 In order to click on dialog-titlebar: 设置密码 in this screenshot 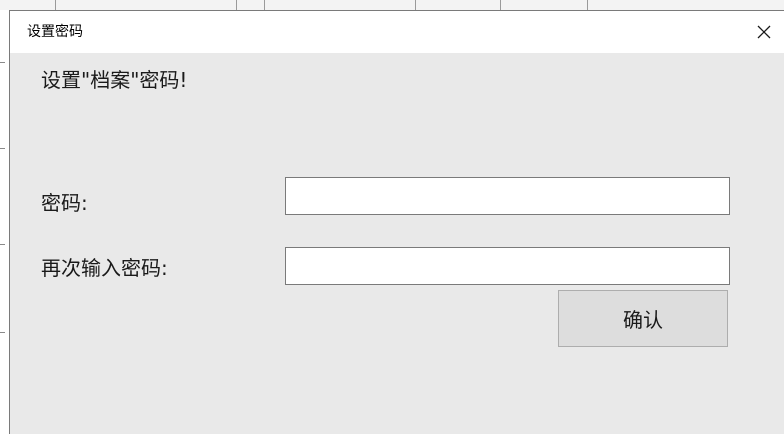, I will do `click(397, 32)`.